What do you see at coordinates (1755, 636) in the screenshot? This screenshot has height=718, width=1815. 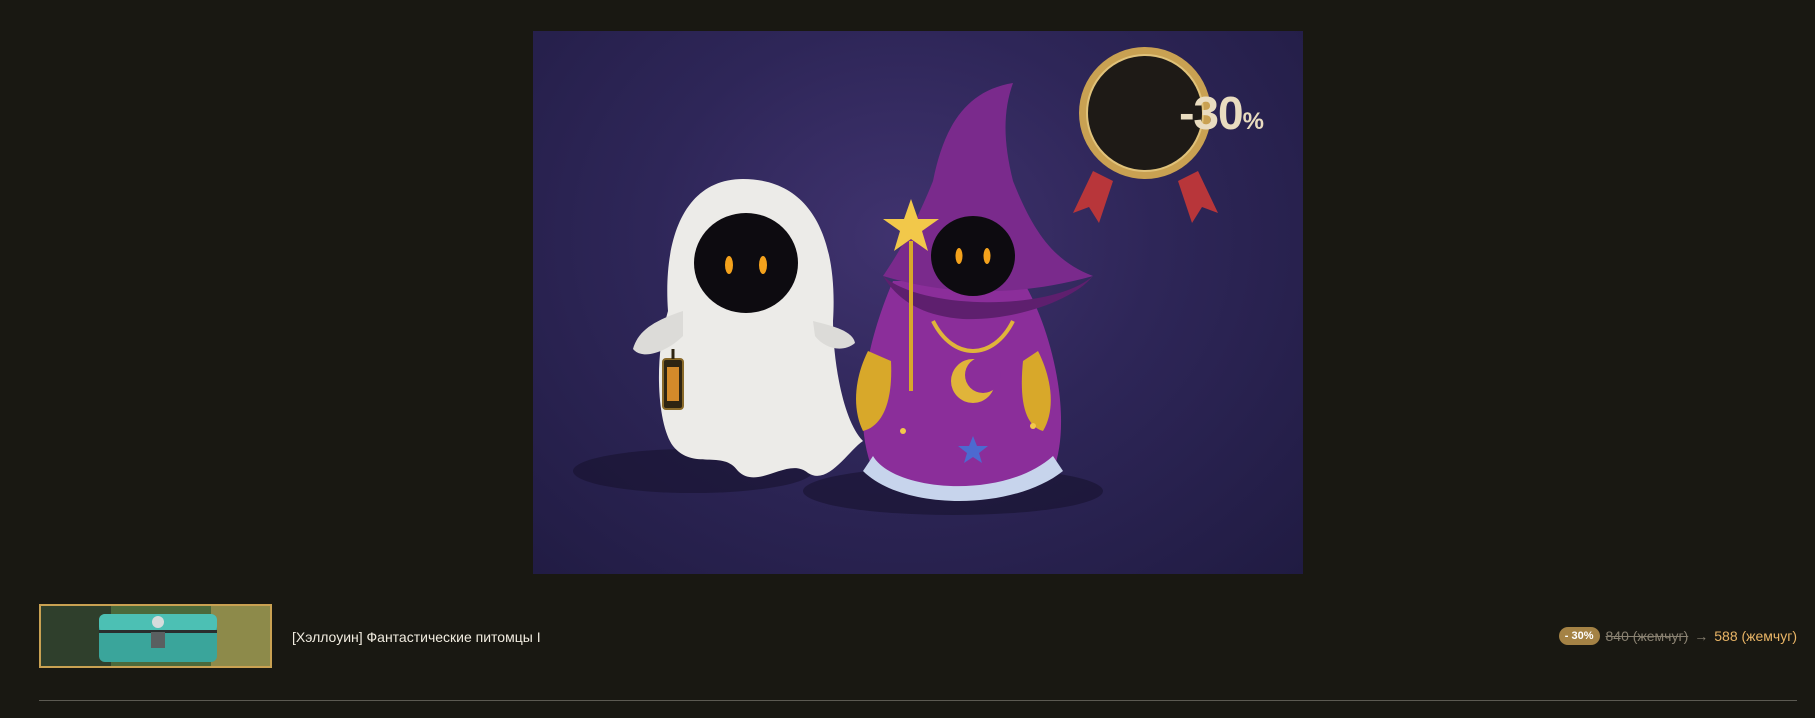 I see `new-price: 588 (жемчуг)` at bounding box center [1755, 636].